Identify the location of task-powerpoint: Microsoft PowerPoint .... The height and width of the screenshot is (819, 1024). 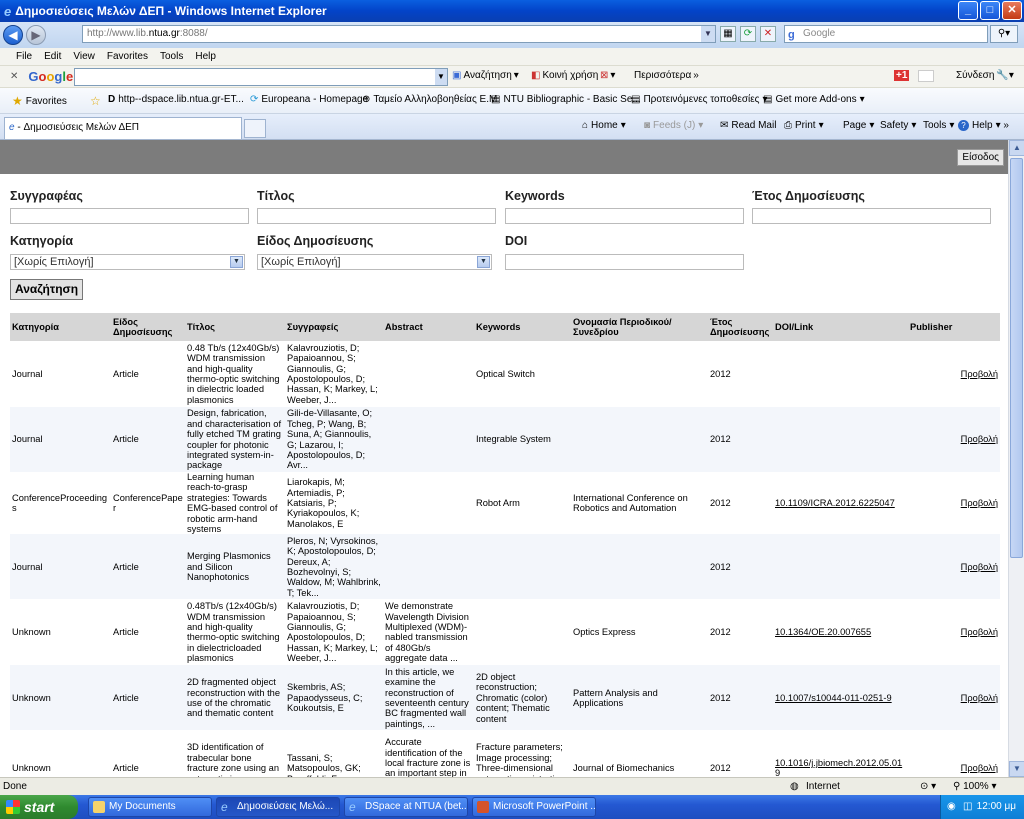
(534, 807).